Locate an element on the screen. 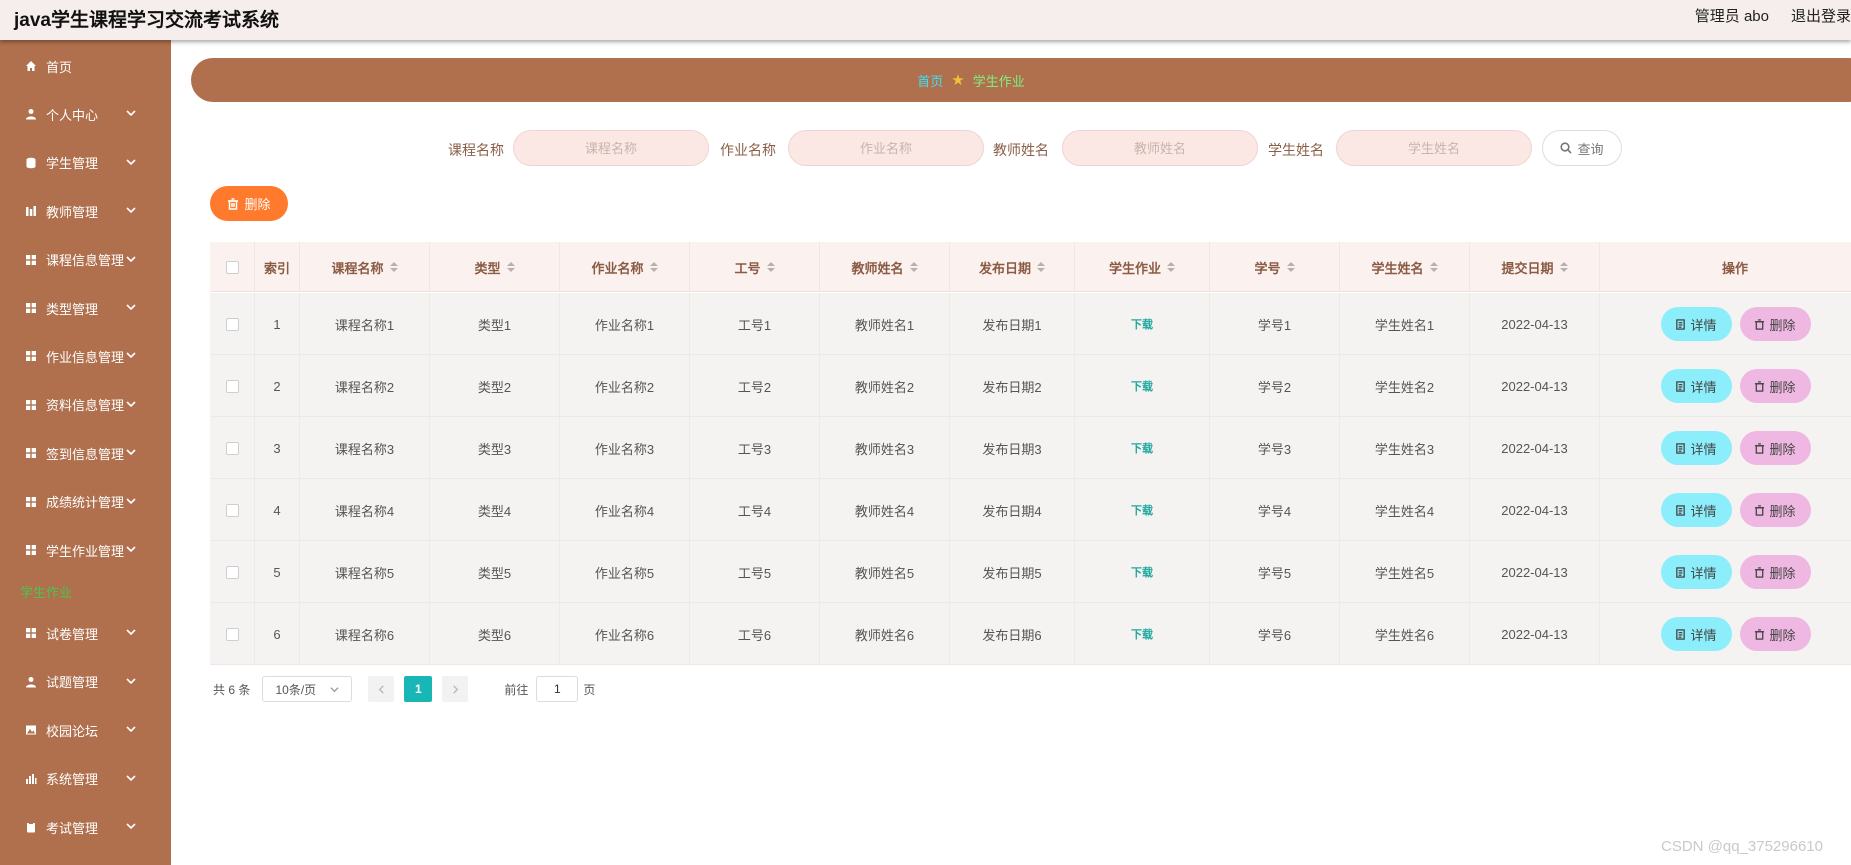  select-all-checkbox is located at coordinates (232, 267).